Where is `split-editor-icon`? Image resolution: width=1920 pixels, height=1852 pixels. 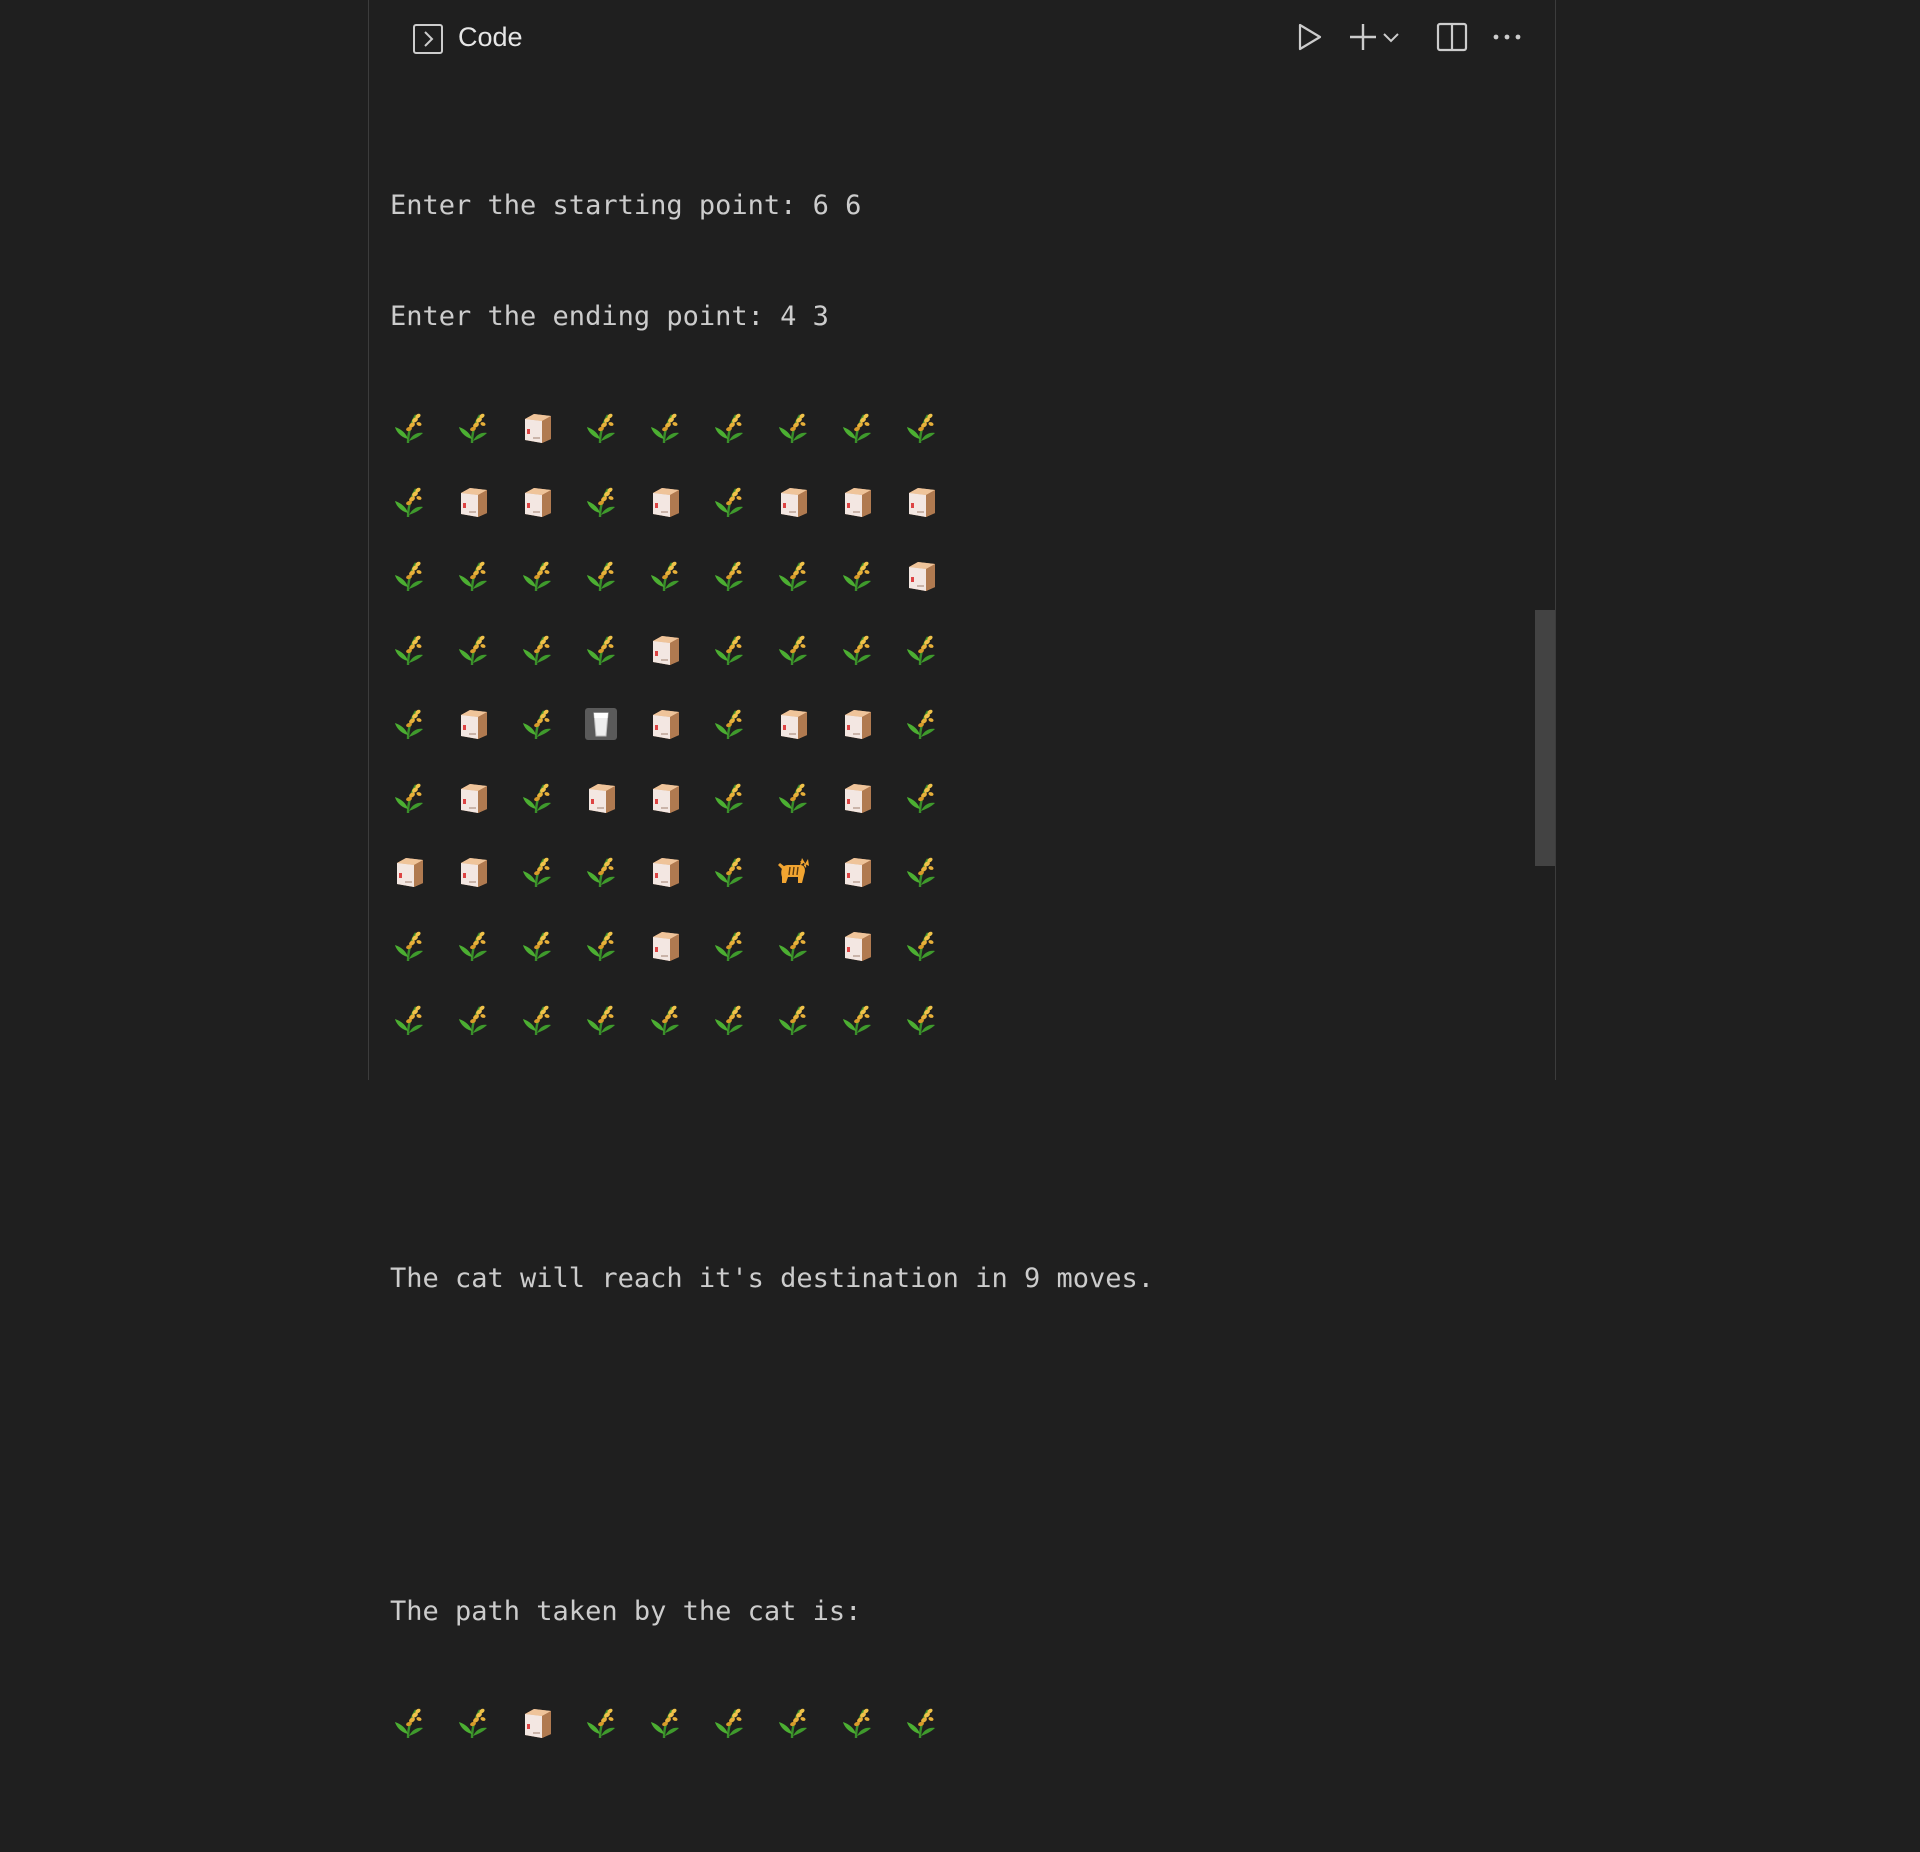 split-editor-icon is located at coordinates (1452, 37).